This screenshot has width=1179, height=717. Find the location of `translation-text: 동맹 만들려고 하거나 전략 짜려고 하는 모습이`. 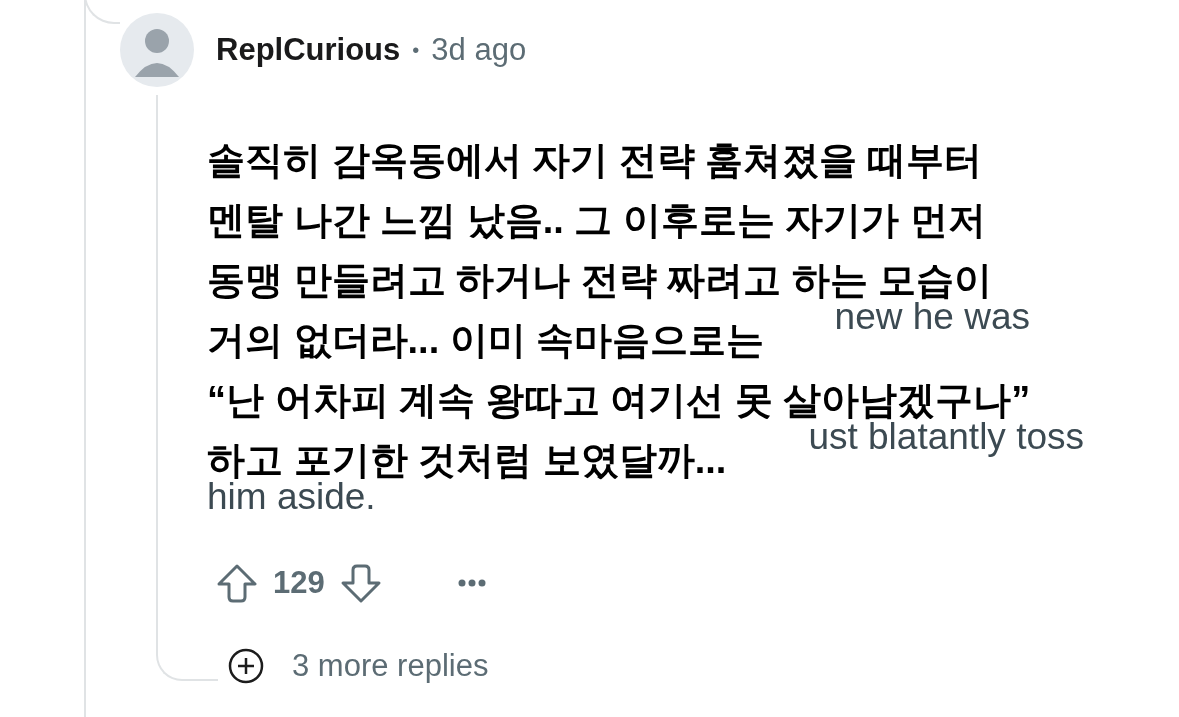

translation-text: 동맹 만들려고 하거나 전략 짜려고 하는 모습이 is located at coordinates (600, 280).